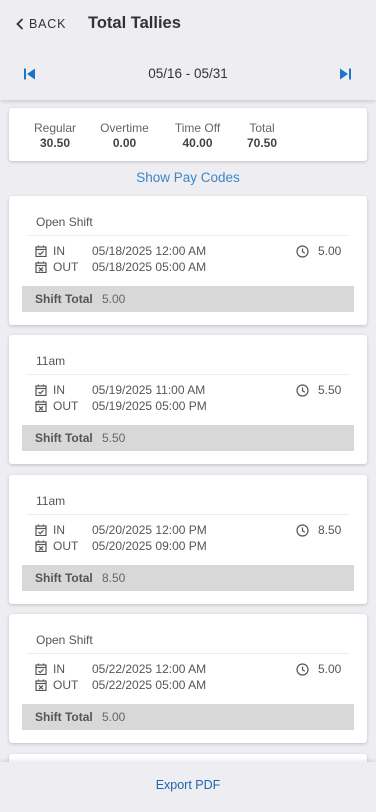 The width and height of the screenshot is (376, 812). Describe the element at coordinates (188, 50) in the screenshot. I see `app-header: BACK Total Tallies 05/16 - 05/31` at that location.